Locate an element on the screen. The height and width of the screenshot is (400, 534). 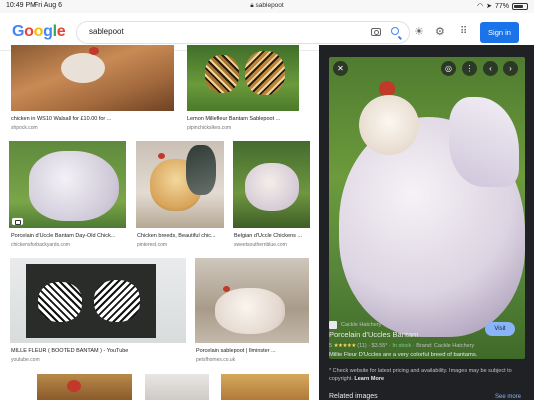
brightness-icon: ☀ is located at coordinates (419, 32).